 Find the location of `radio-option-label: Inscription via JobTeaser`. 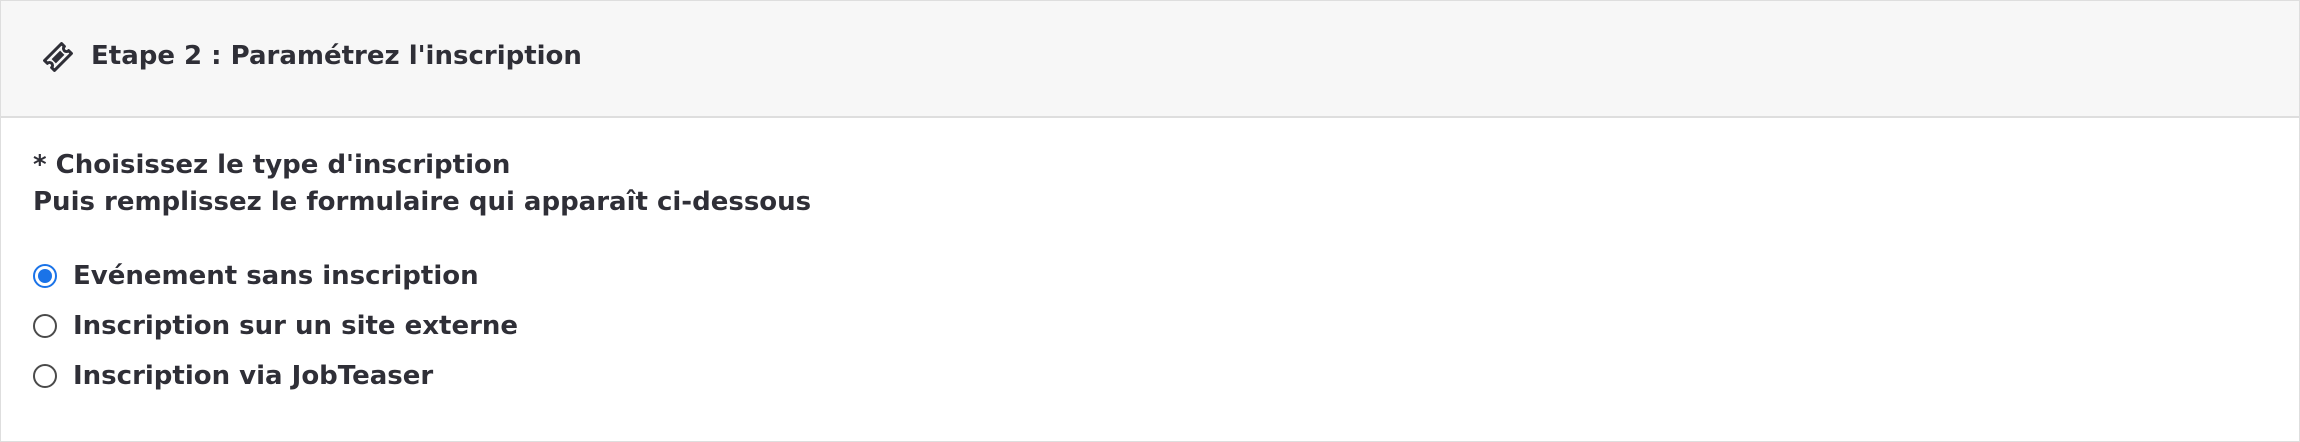

radio-option-label: Inscription via JobTeaser is located at coordinates (253, 376).